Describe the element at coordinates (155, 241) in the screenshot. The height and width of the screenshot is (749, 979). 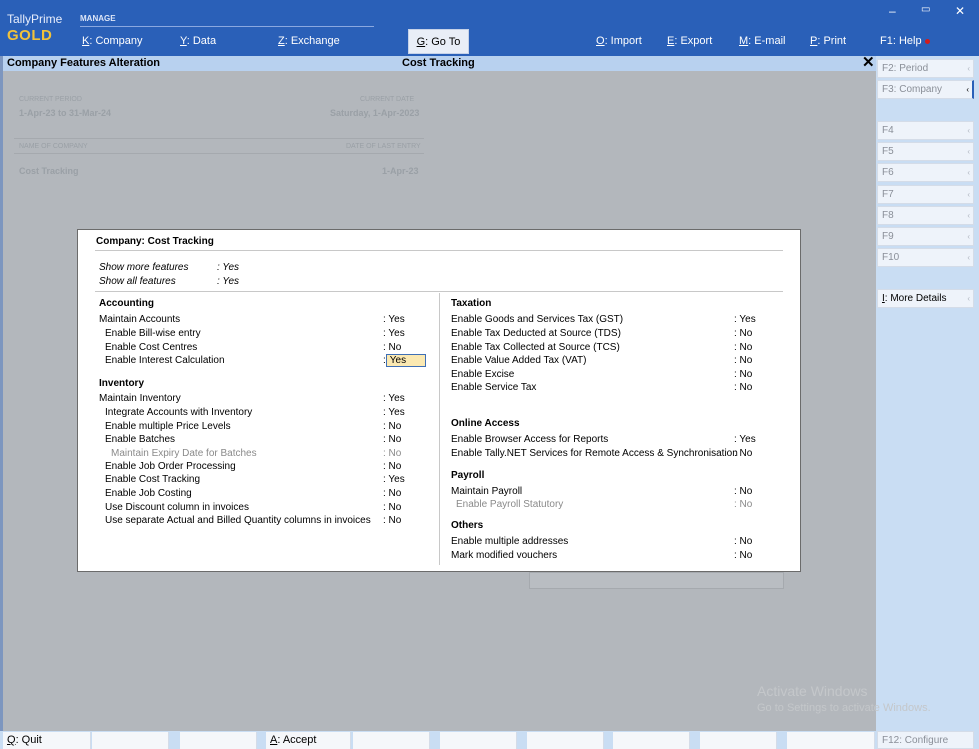
I see `dialog-title: Company: Cost Tracking` at that location.